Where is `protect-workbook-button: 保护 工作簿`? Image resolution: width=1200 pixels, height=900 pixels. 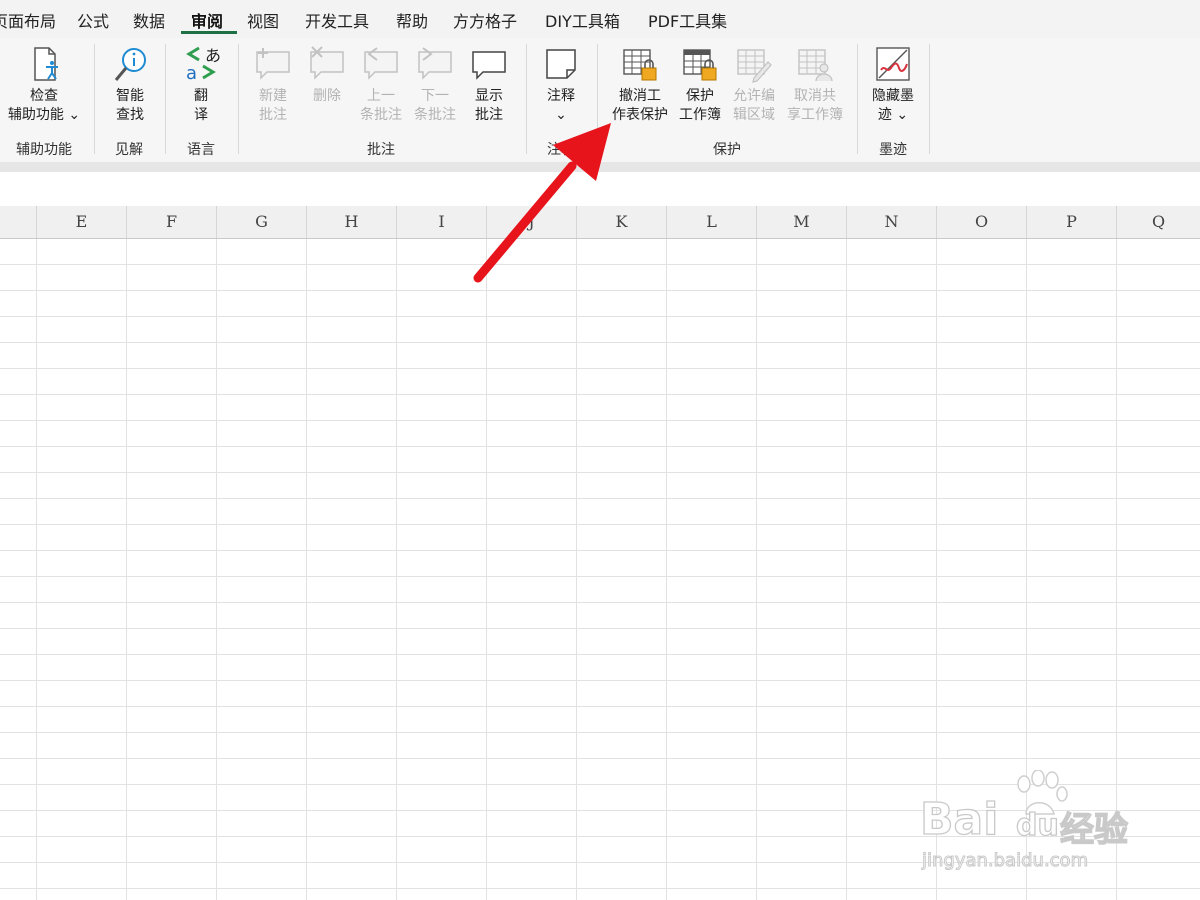
protect-workbook-button: 保护 工作簿 is located at coordinates (700, 89).